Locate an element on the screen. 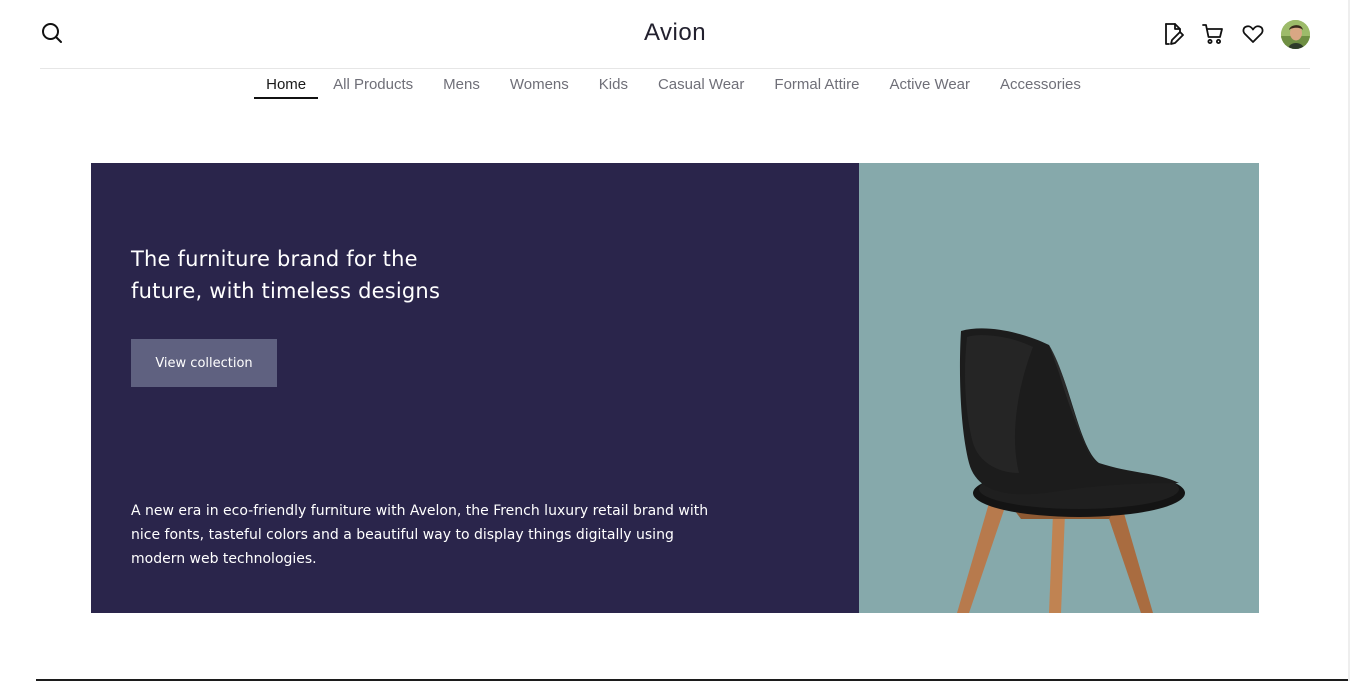  nav-item-formal-attire: Formal Attire is located at coordinates (816, 84).